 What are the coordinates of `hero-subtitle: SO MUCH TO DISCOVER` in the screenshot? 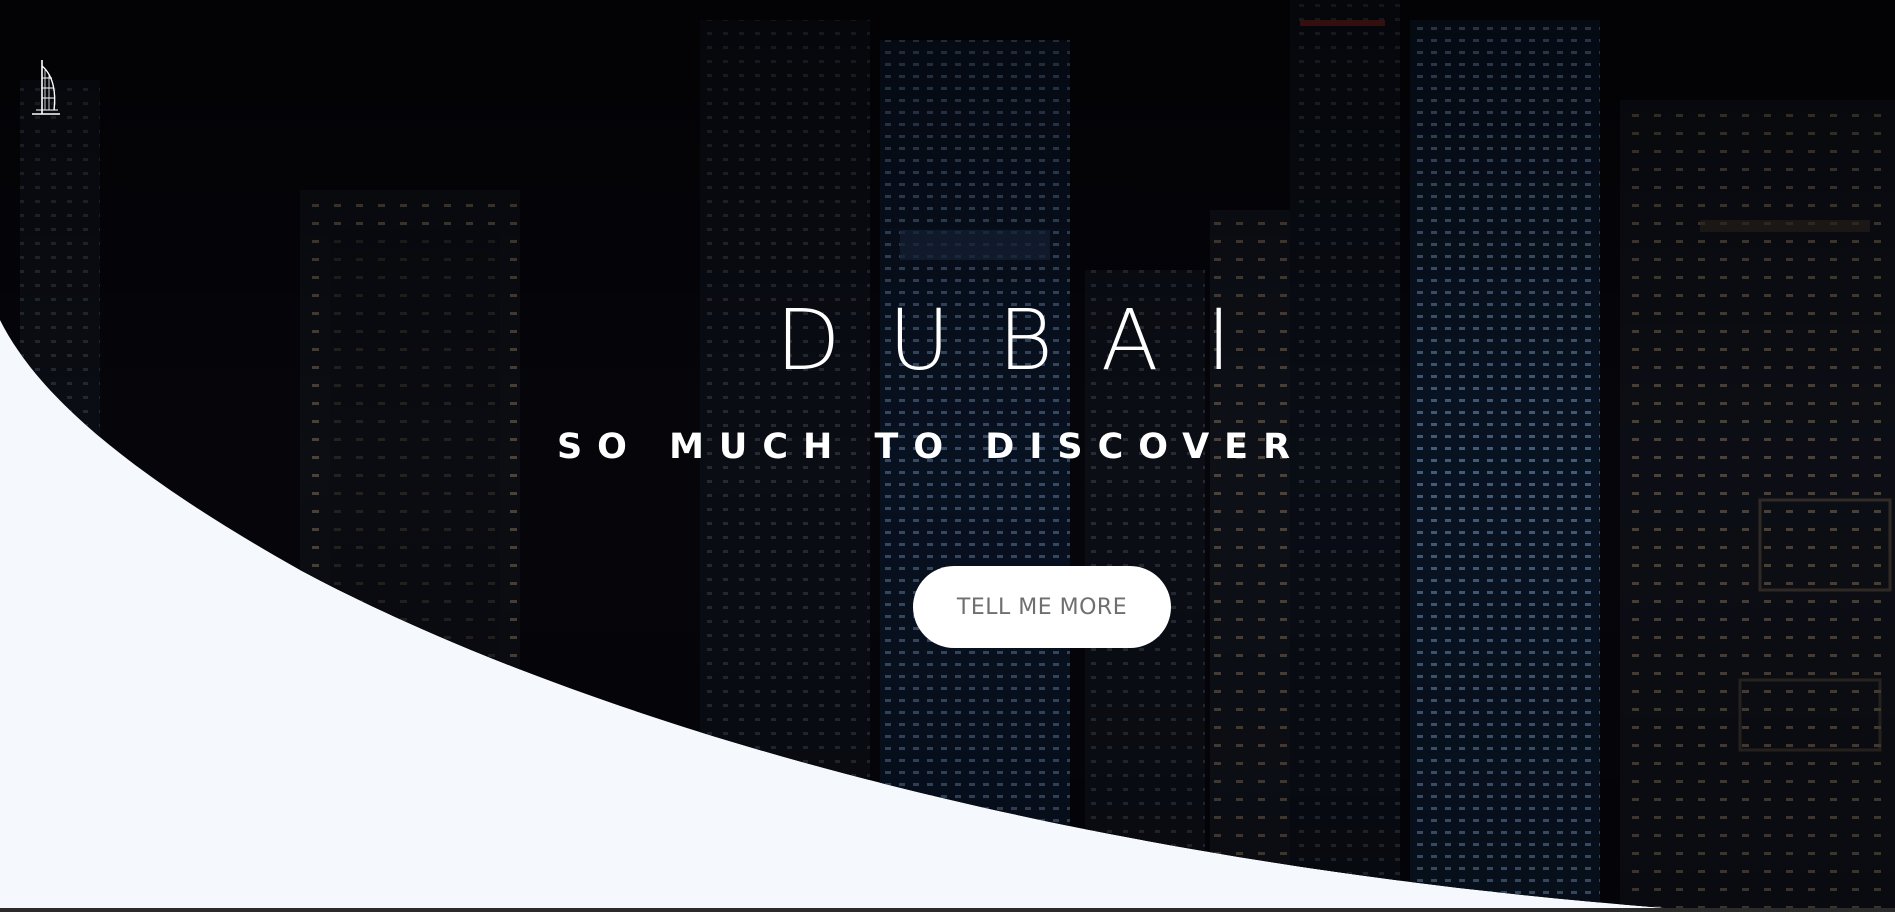 It's located at (931, 447).